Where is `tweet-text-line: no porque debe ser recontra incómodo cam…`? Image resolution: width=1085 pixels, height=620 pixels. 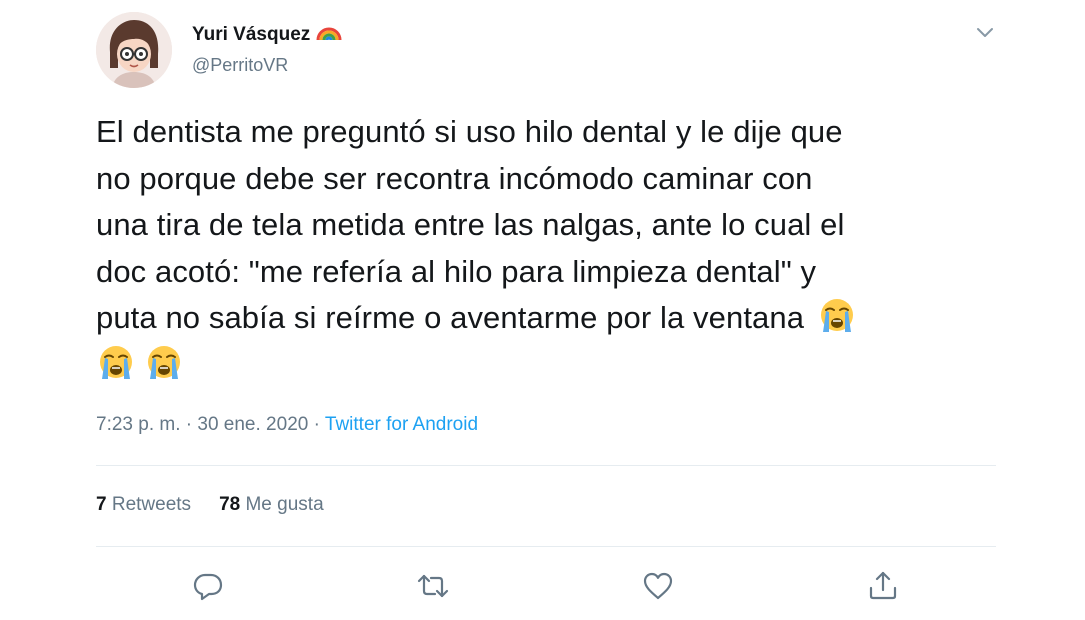
tweet-text-line: no porque debe ser recontra incómodo cam… is located at coordinates (454, 178).